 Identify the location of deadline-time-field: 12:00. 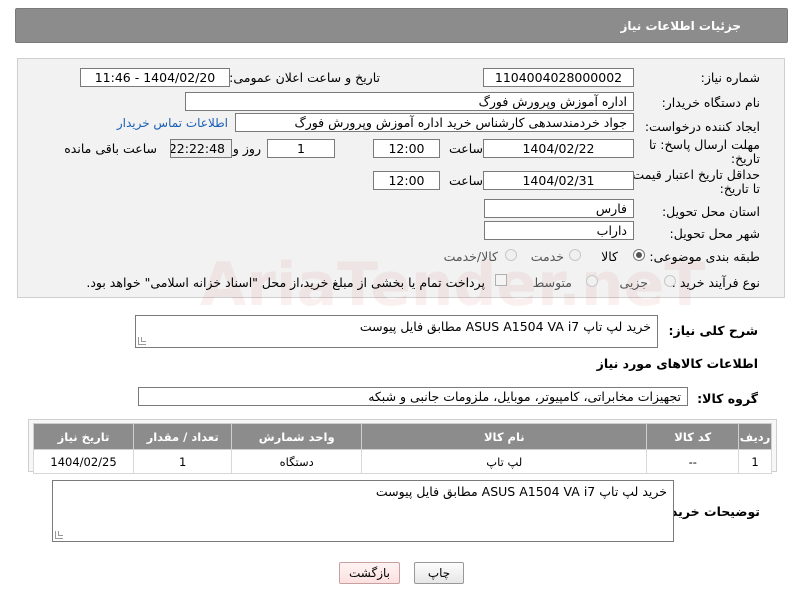
(406, 148).